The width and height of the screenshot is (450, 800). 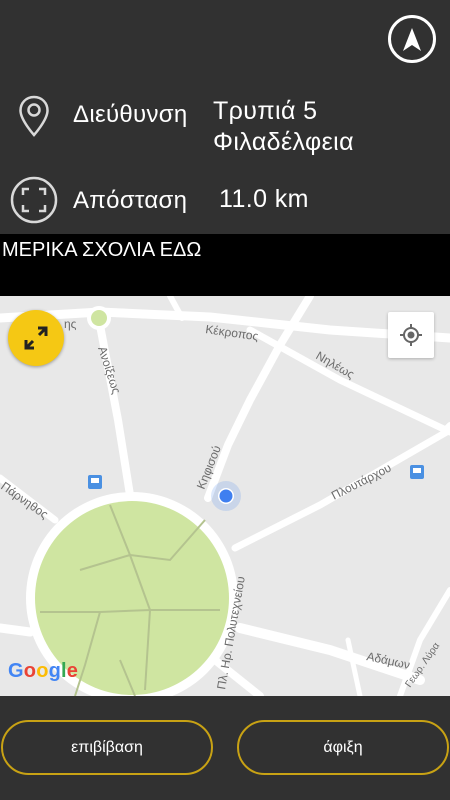 What do you see at coordinates (265, 111) in the screenshot?
I see `address-line-1: Τρυπιά 5` at bounding box center [265, 111].